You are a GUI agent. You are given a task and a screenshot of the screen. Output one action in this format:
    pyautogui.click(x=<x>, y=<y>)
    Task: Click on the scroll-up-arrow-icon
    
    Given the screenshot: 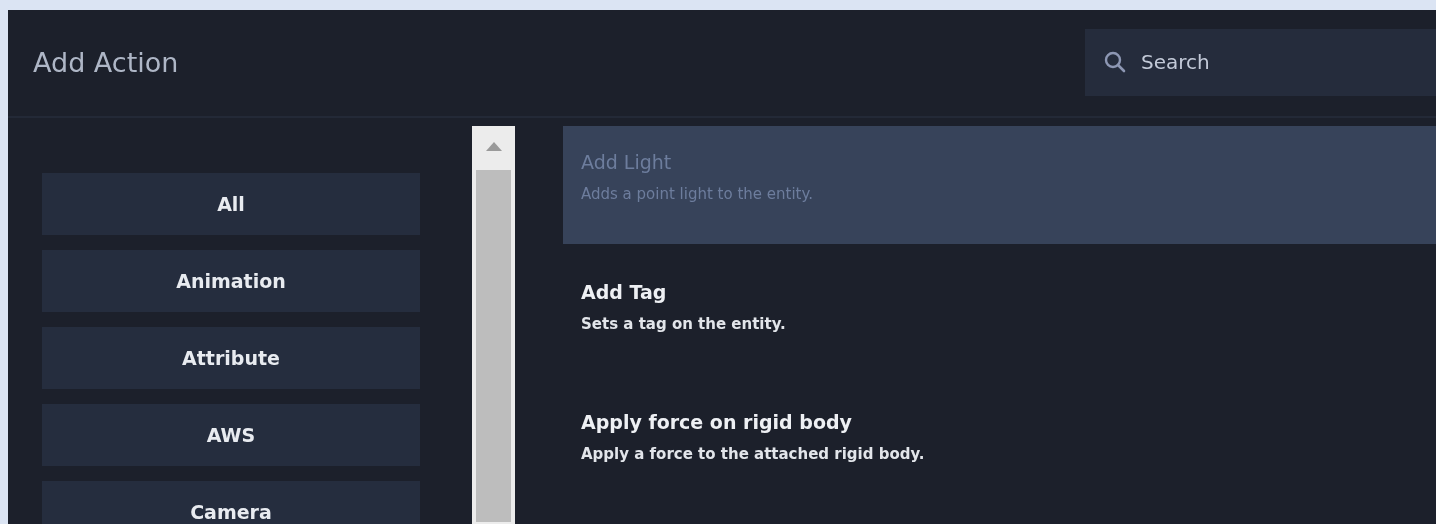 What is the action you would take?
    pyautogui.click(x=493, y=146)
    